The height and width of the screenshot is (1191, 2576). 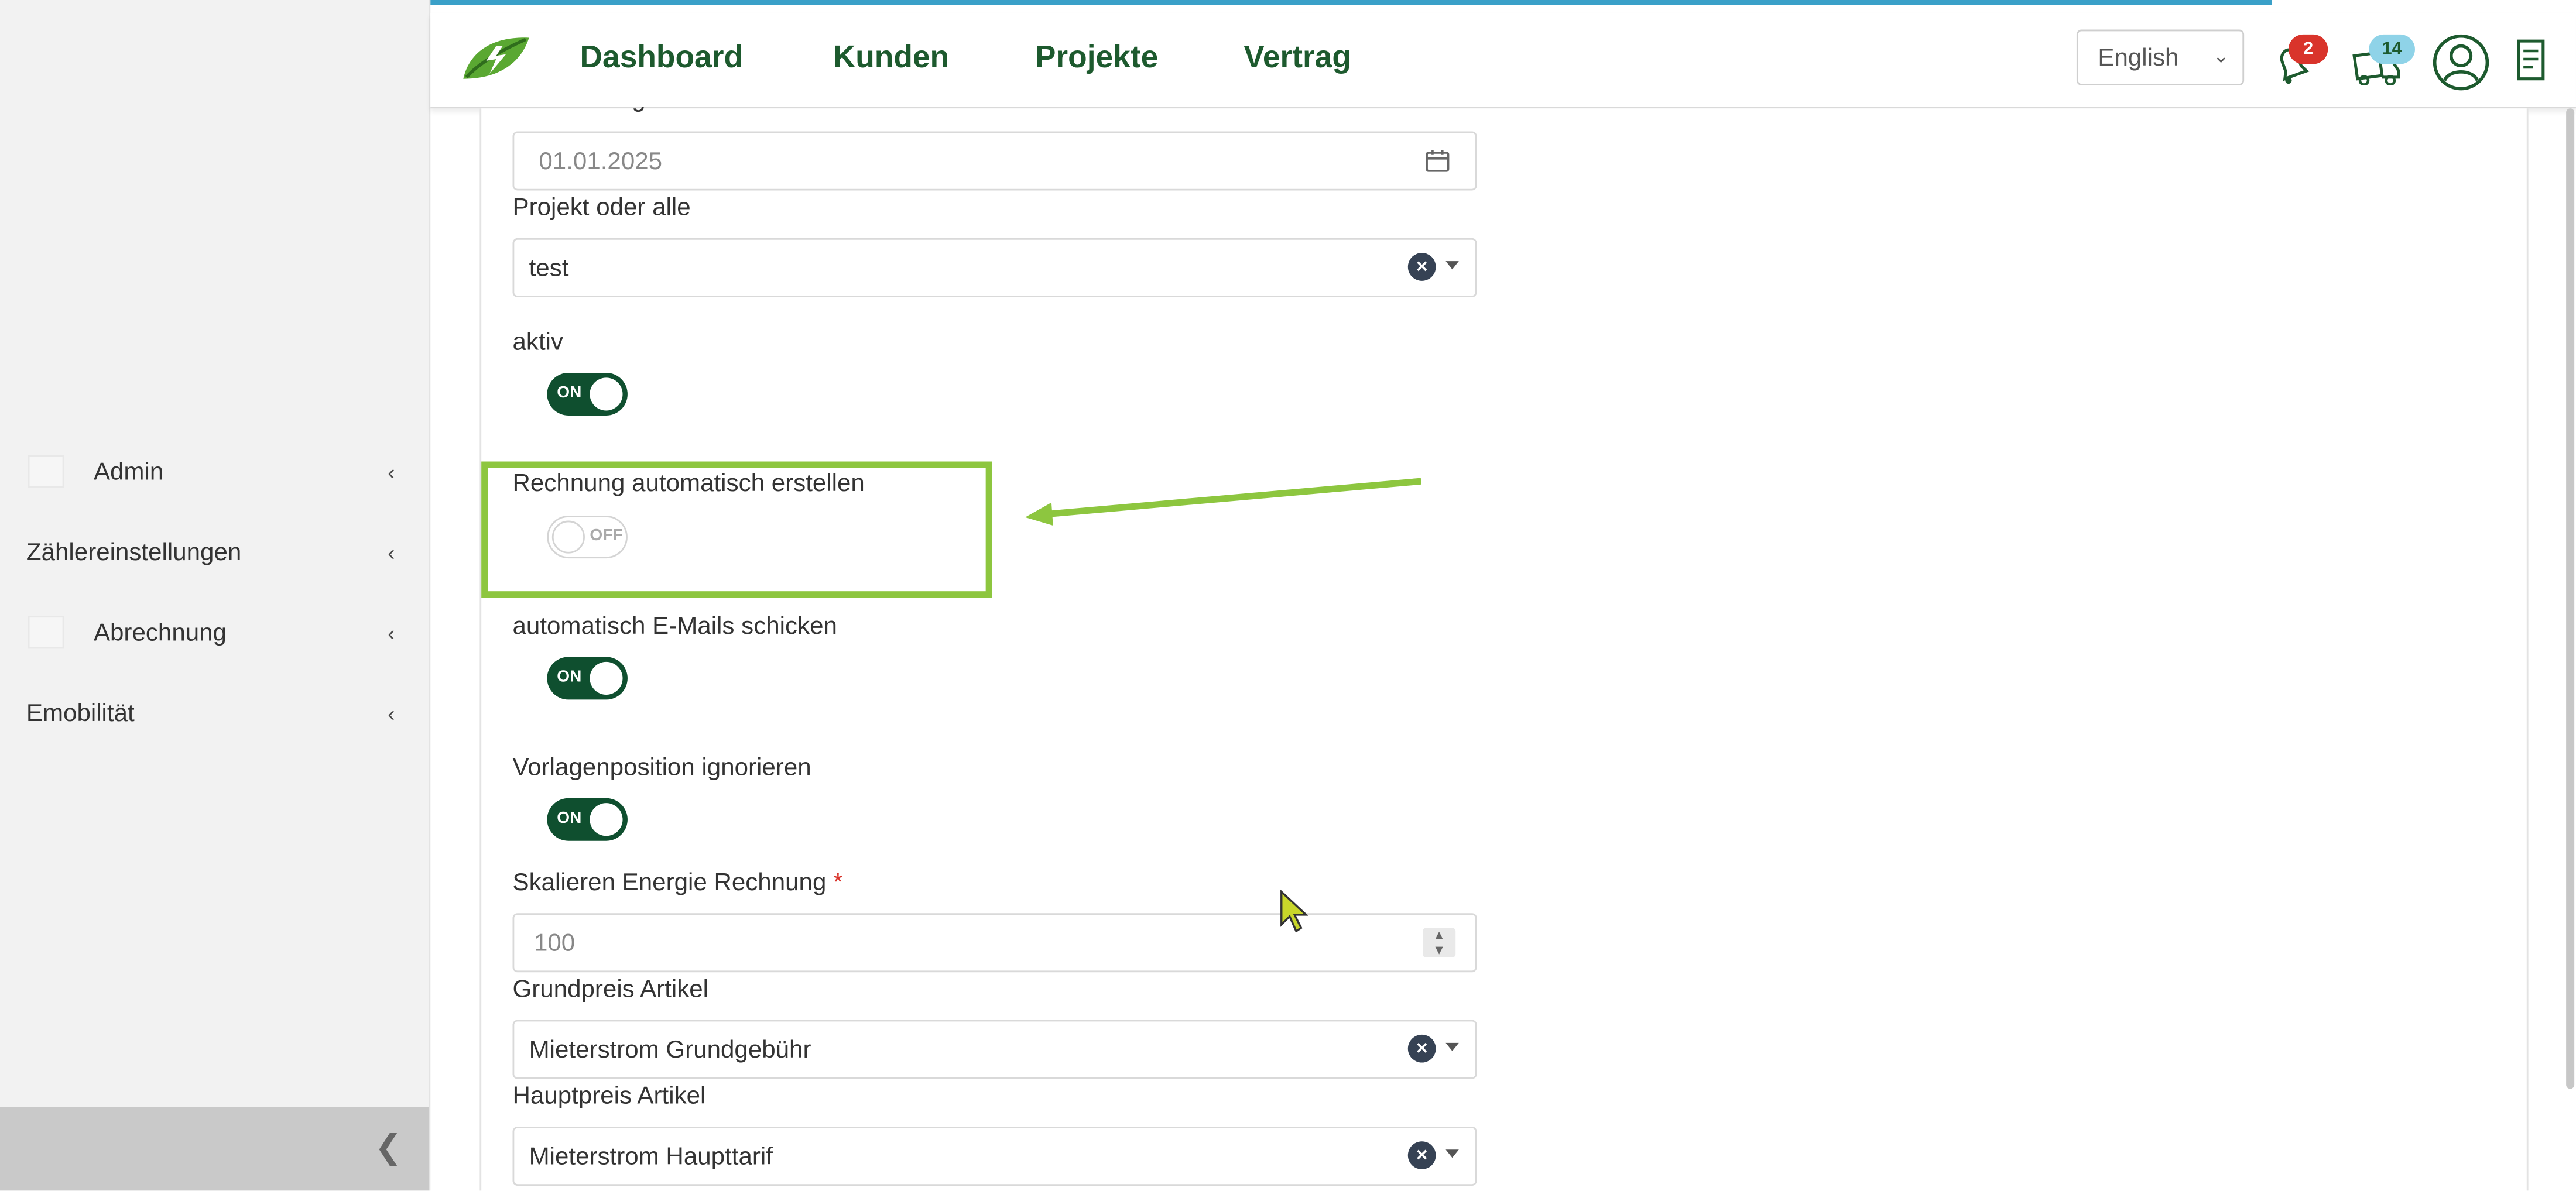 I want to click on admin-icon, so click(x=46, y=471).